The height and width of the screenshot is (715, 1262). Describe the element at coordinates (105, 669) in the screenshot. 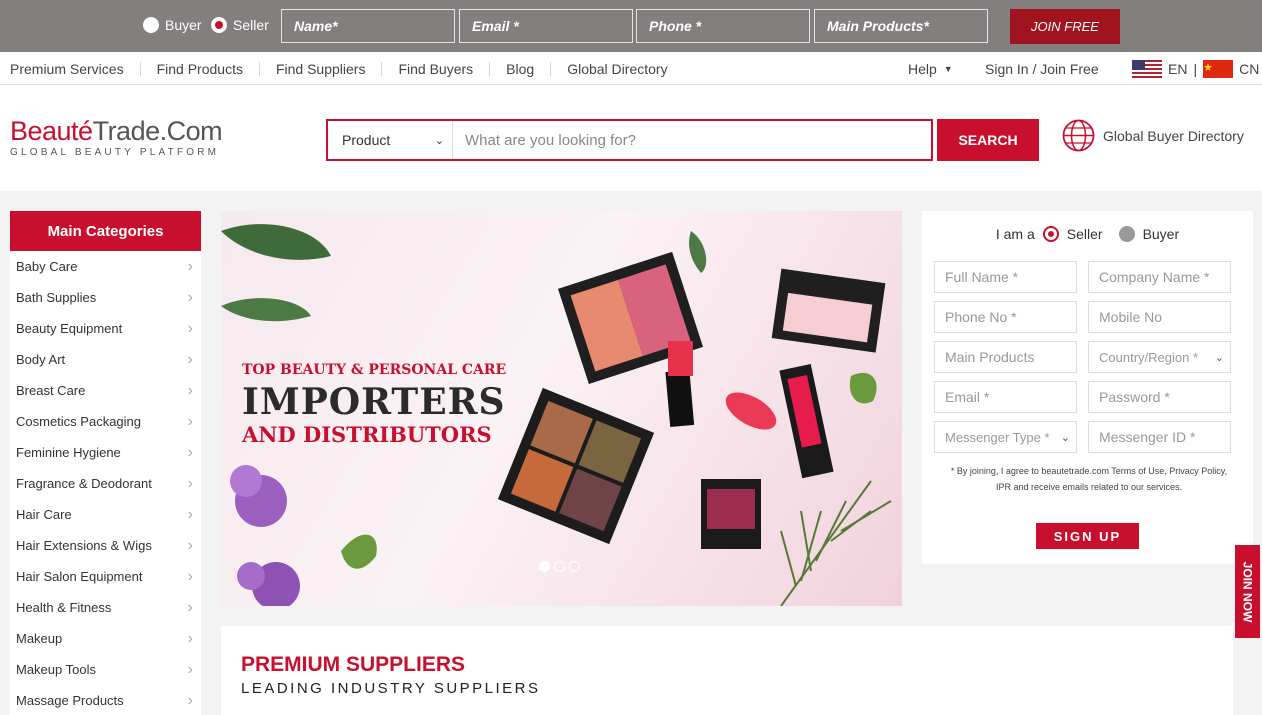

I see `category-item: Makeup Tools ›` at that location.